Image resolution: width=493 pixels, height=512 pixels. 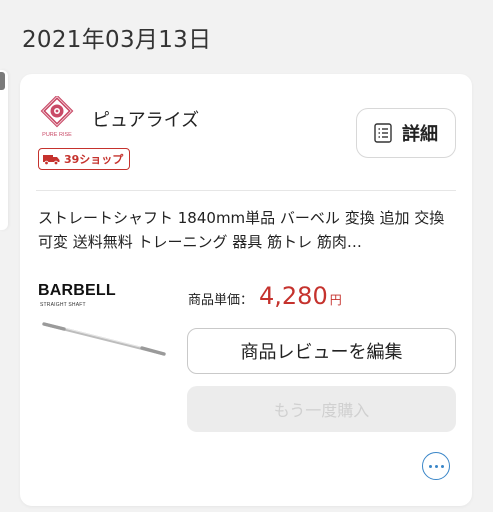 What do you see at coordinates (247, 136) in the screenshot?
I see `shop-header: PURE RISE ピュアライズ 39ショップ 詳細` at bounding box center [247, 136].